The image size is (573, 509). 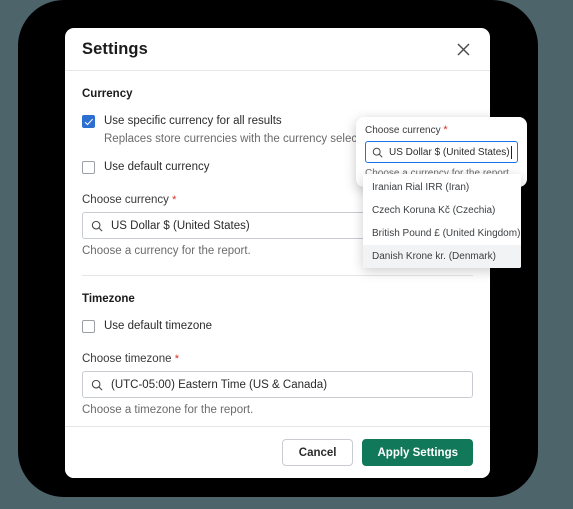 I want to click on close-icon, so click(x=463, y=49).